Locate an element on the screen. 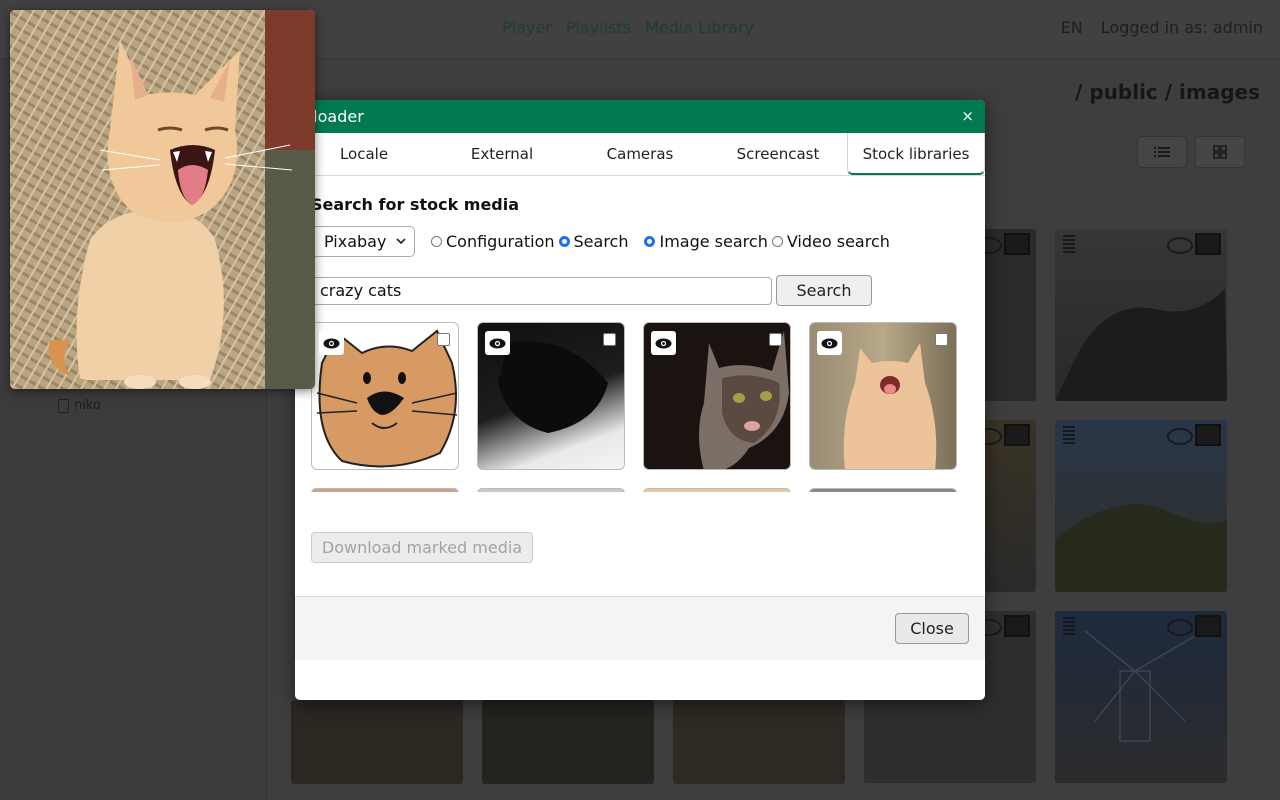  radio-video-search: Video search is located at coordinates (830, 241).